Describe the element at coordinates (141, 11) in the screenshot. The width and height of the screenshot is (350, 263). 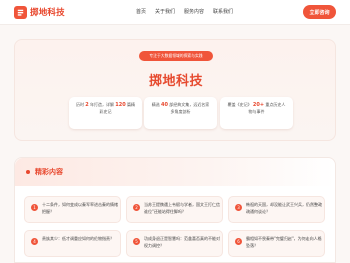
I see `nav-item-home: 首页` at that location.